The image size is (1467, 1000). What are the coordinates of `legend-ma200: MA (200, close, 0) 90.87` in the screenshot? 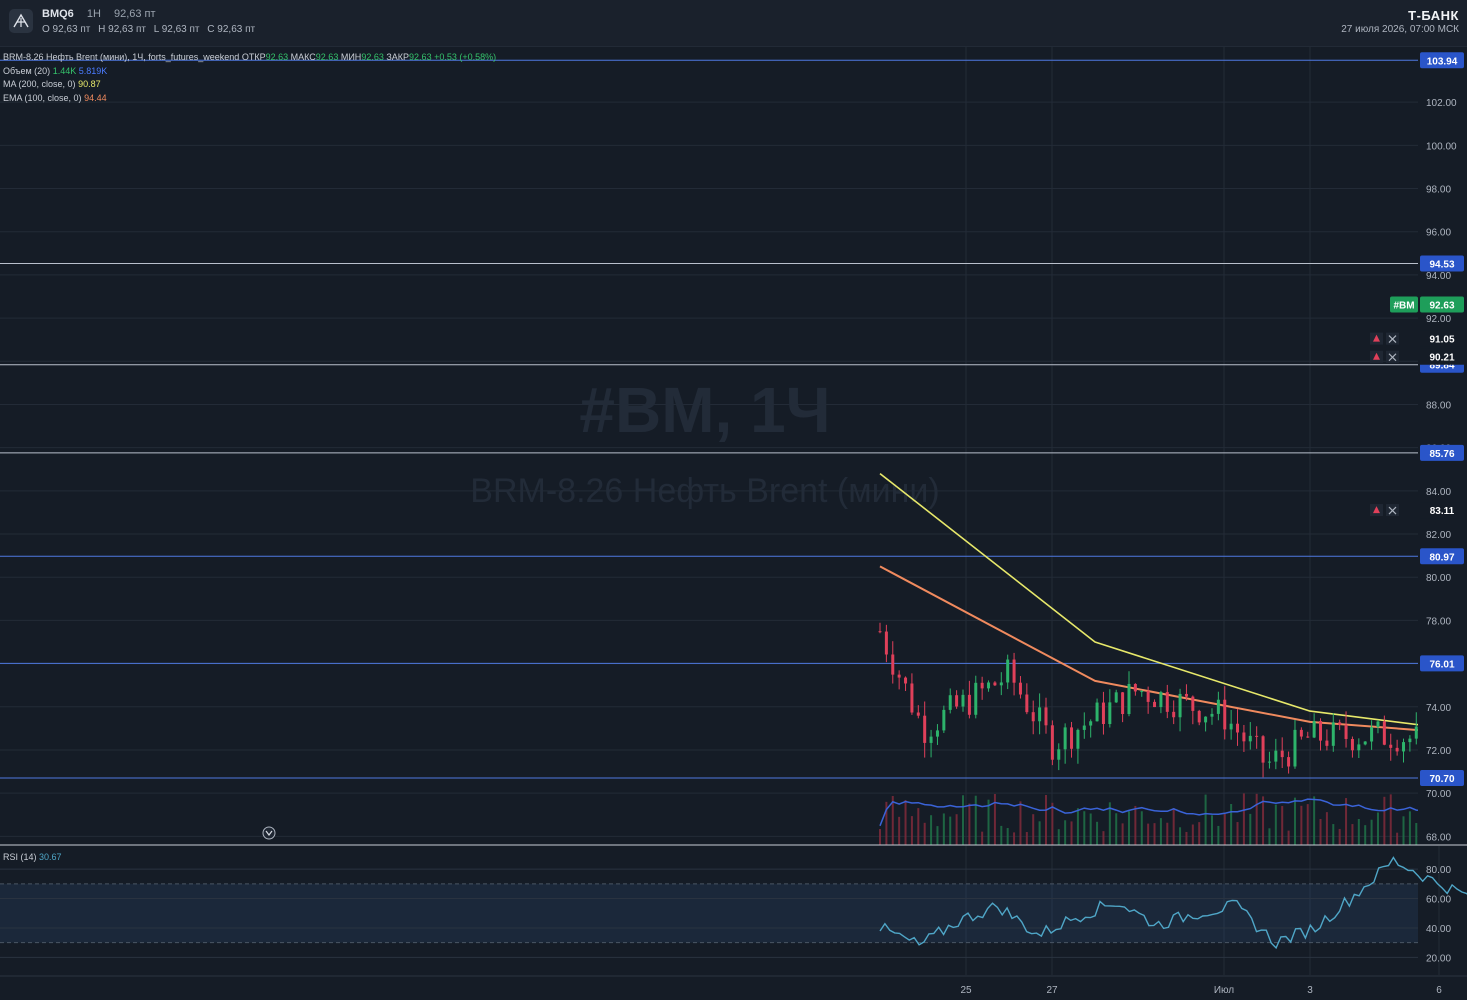 It's located at (52, 84).